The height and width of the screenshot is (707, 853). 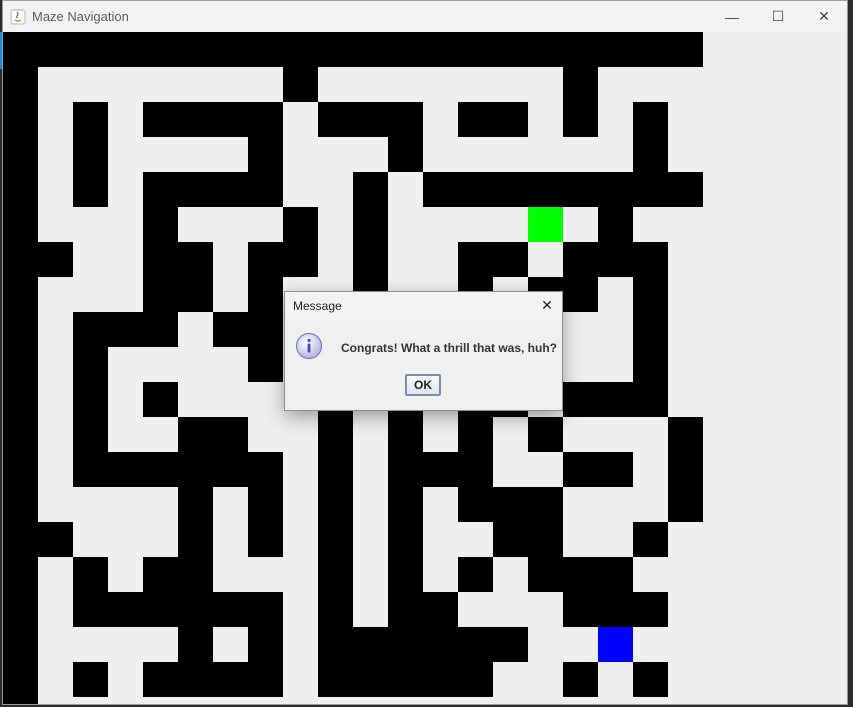 I want to click on dialog-title-bar: Message ✕, so click(x=423, y=306).